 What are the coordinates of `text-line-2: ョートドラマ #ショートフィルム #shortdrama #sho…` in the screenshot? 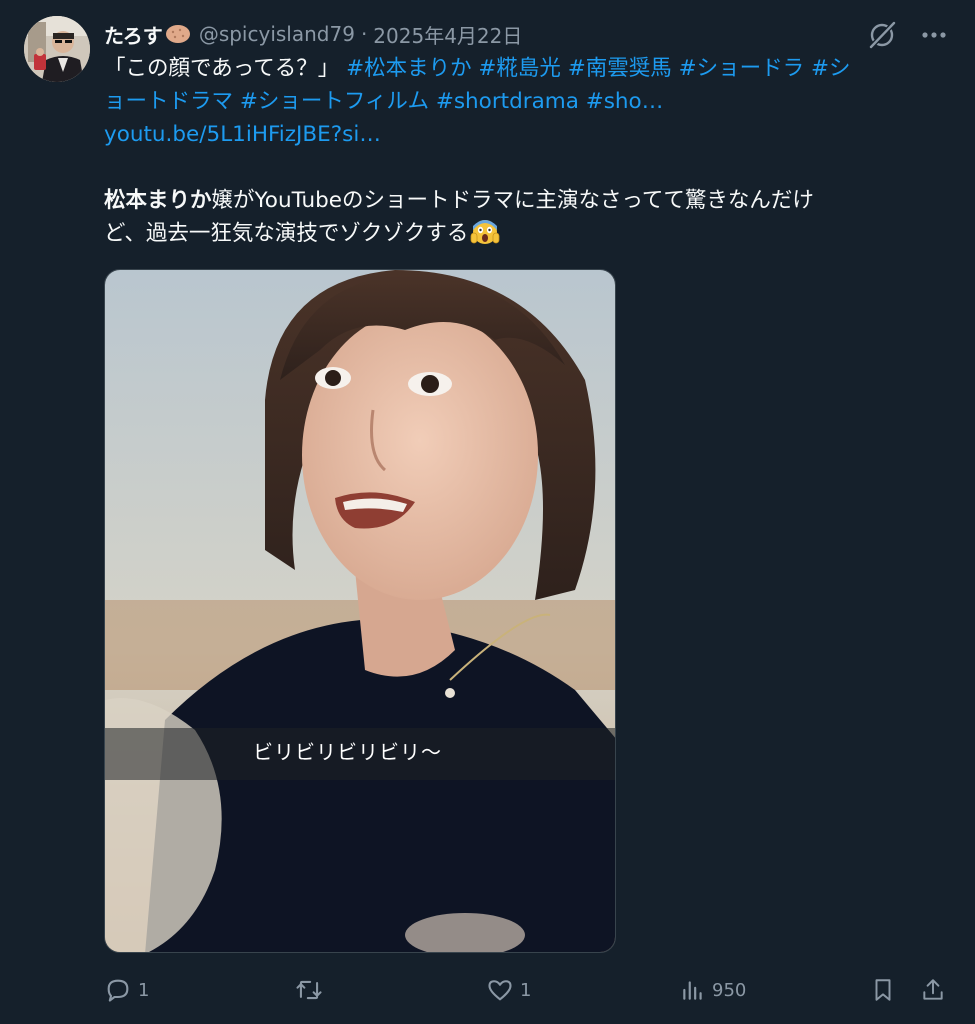 It's located at (524, 101).